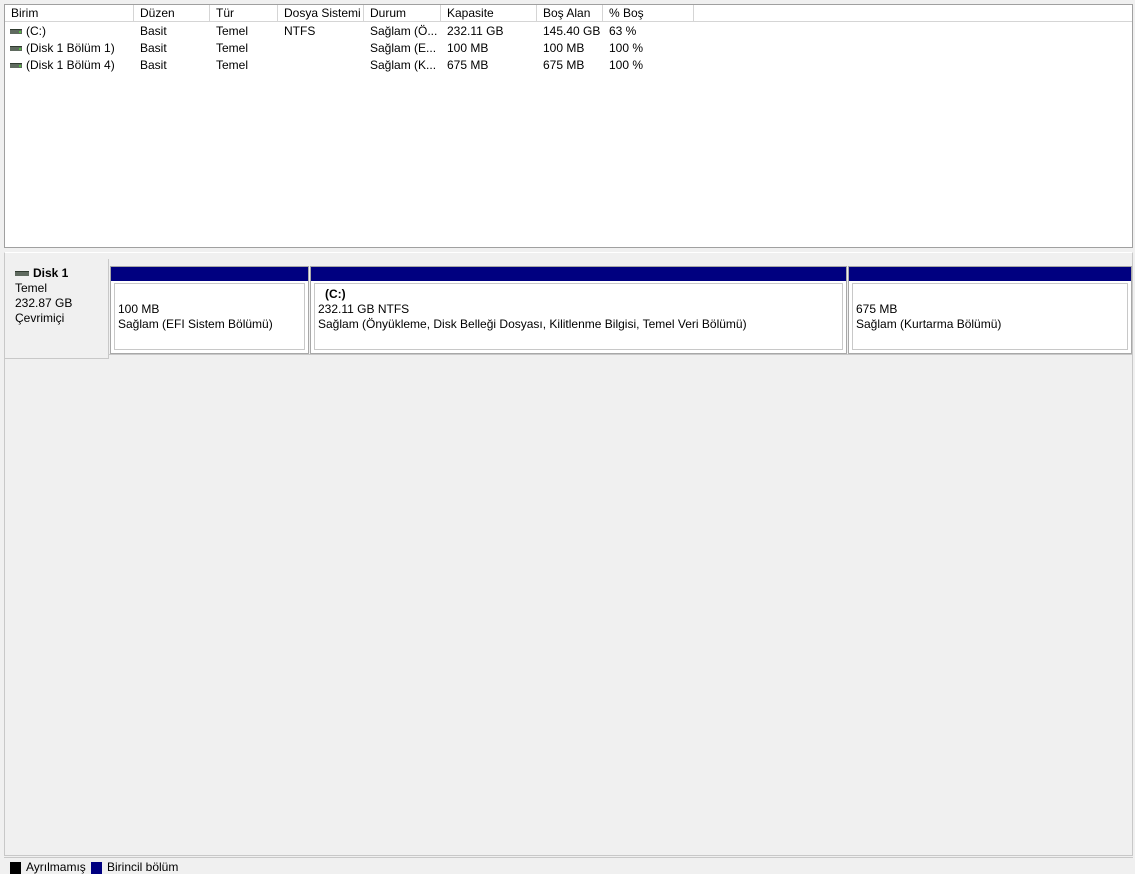 The image size is (1135, 874). I want to click on column-header-filler, so click(913, 13).